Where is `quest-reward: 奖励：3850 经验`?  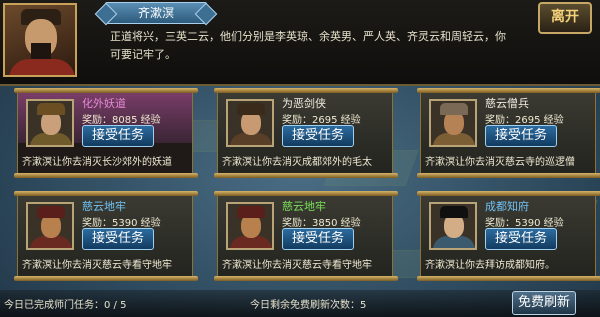 quest-reward: 奖励：3850 经验 is located at coordinates (321, 223).